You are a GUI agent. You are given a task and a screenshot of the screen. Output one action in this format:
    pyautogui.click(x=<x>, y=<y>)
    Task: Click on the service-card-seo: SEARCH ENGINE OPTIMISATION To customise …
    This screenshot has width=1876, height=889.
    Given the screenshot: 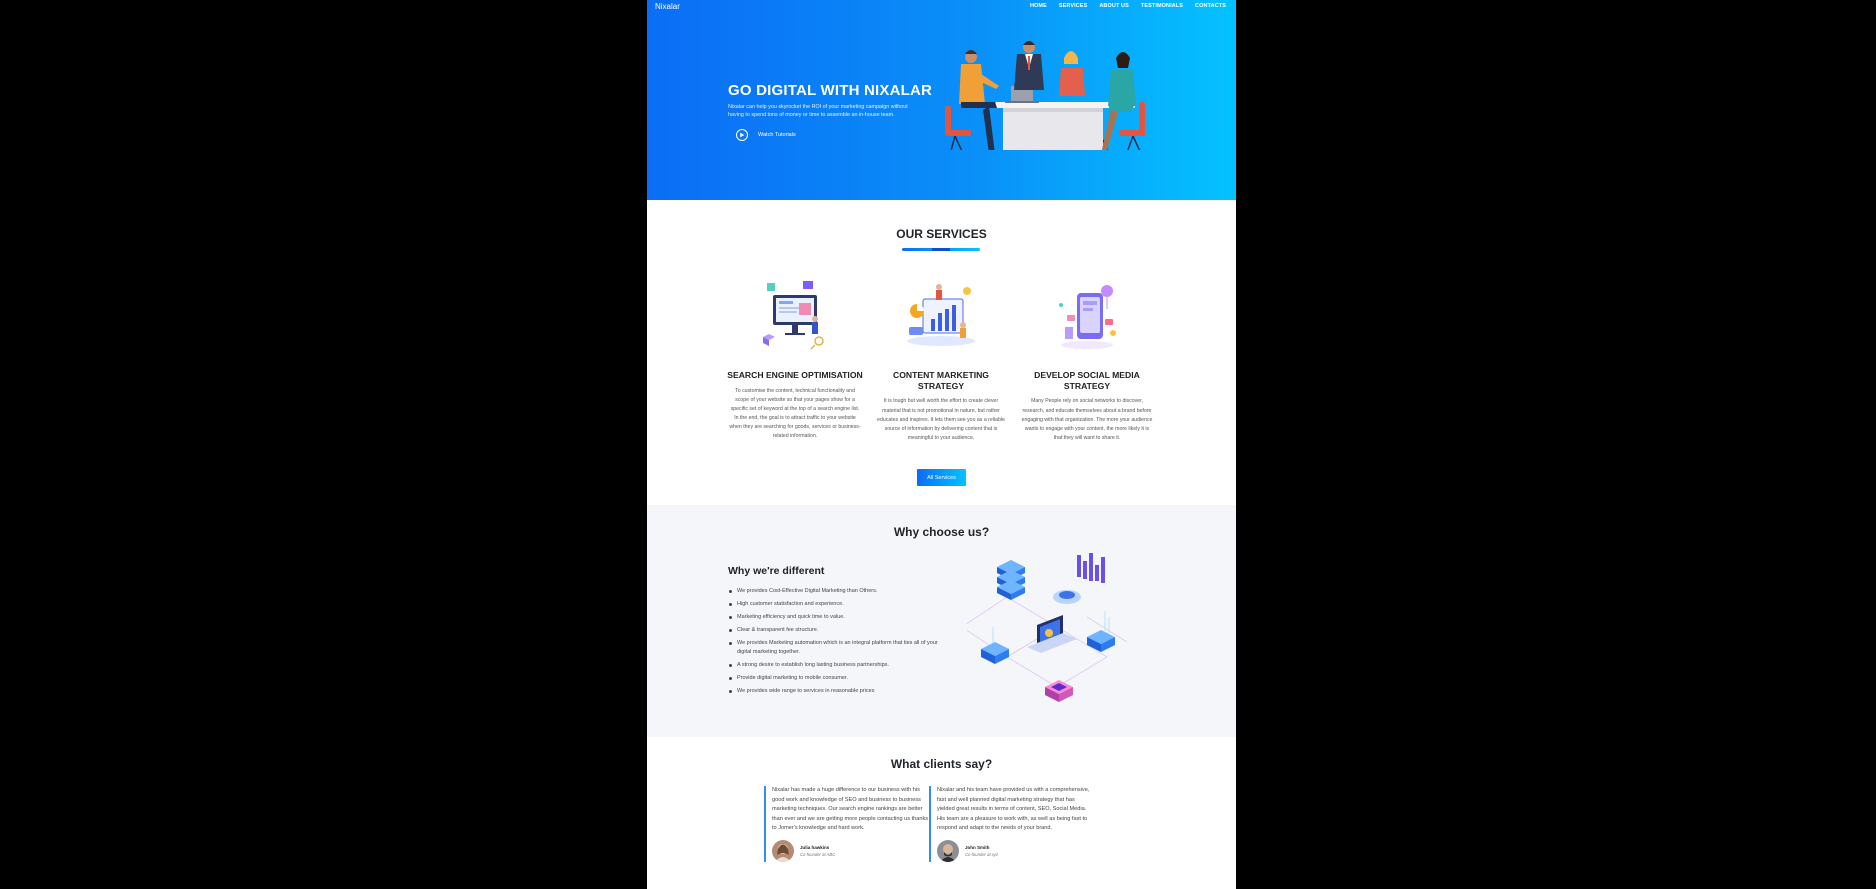 What is the action you would take?
    pyautogui.click(x=795, y=358)
    